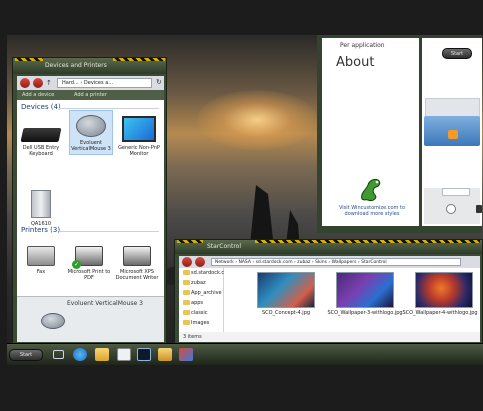 Image resolution: width=483 pixels, height=411 pixels. Describe the element at coordinates (102, 354) in the screenshot. I see `file-explorer-icon` at that location.